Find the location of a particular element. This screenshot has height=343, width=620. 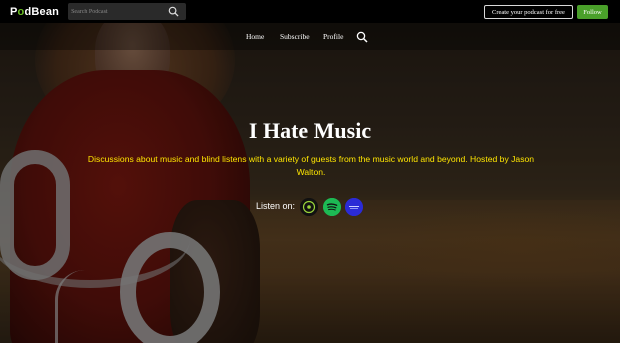

follow-button: Follow is located at coordinates (592, 12).